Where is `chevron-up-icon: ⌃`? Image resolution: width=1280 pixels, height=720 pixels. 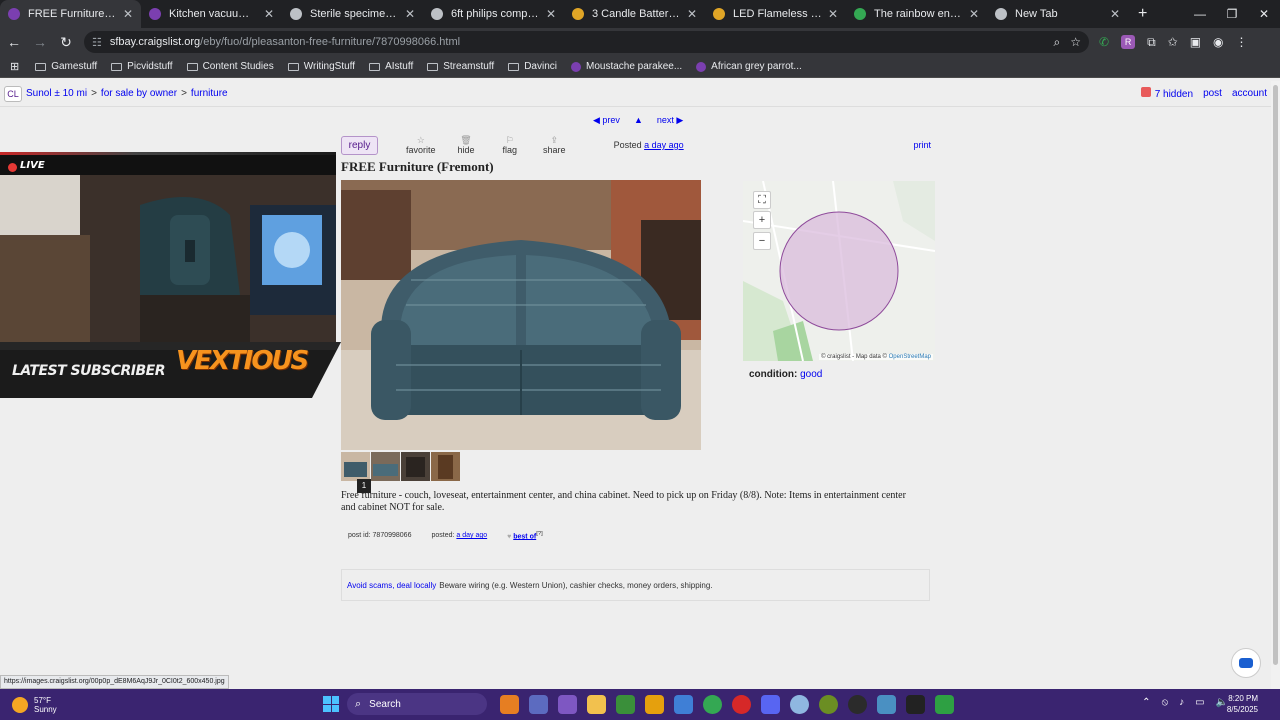
chevron-up-icon: ⌃ is located at coordinates (1146, 702).